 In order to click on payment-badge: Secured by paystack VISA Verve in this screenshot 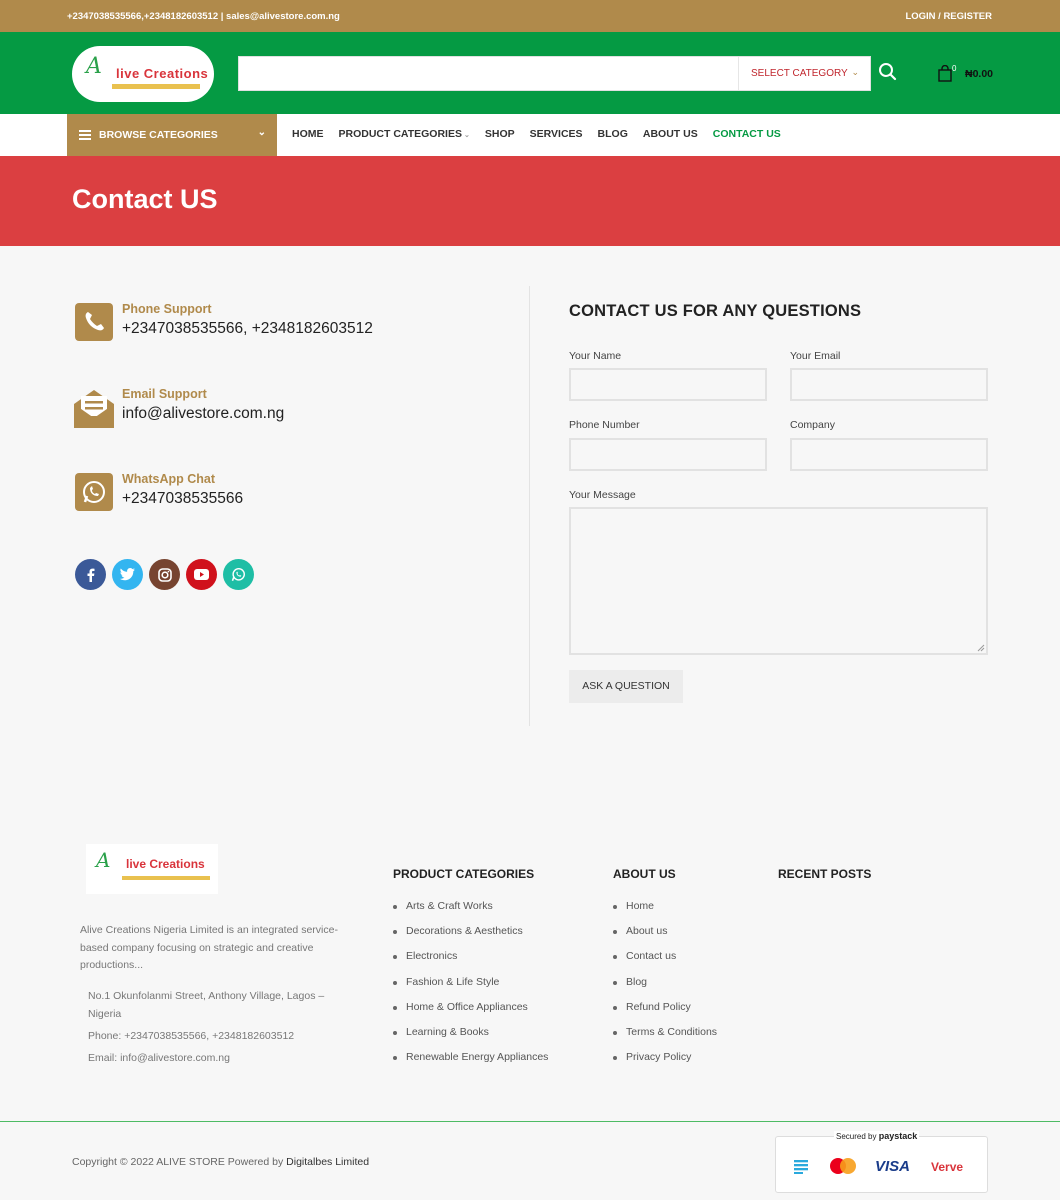, I will do `click(881, 1162)`.